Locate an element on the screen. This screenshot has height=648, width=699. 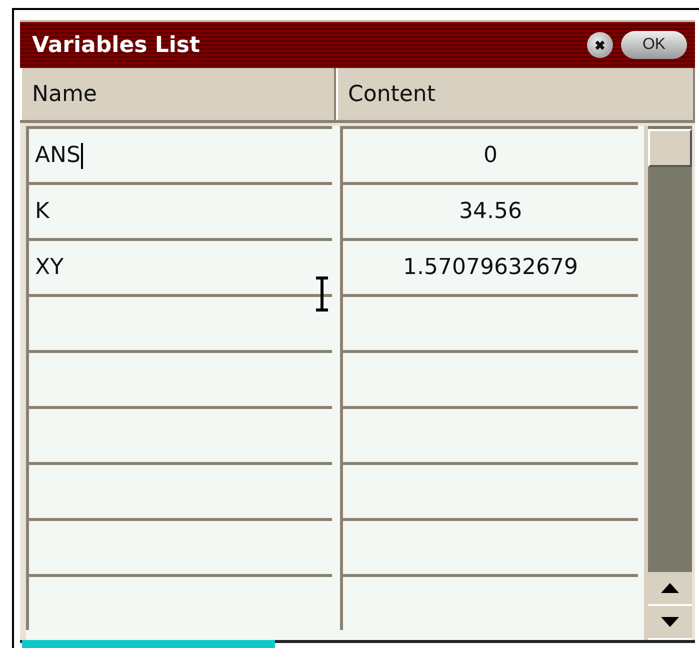
scroll-down-button is located at coordinates (670, 623).